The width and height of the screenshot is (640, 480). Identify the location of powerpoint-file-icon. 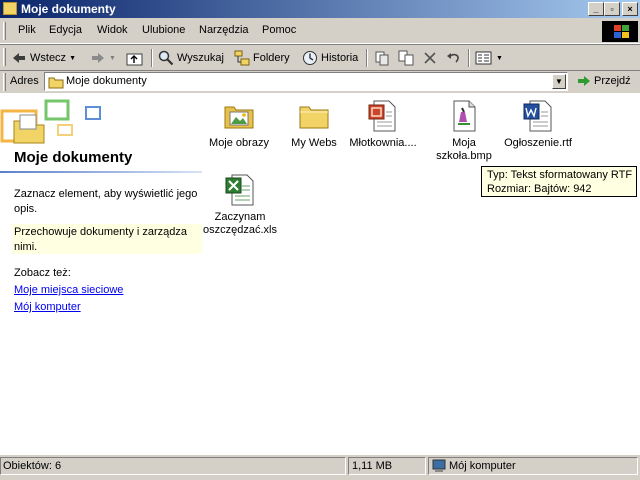
(382, 116).